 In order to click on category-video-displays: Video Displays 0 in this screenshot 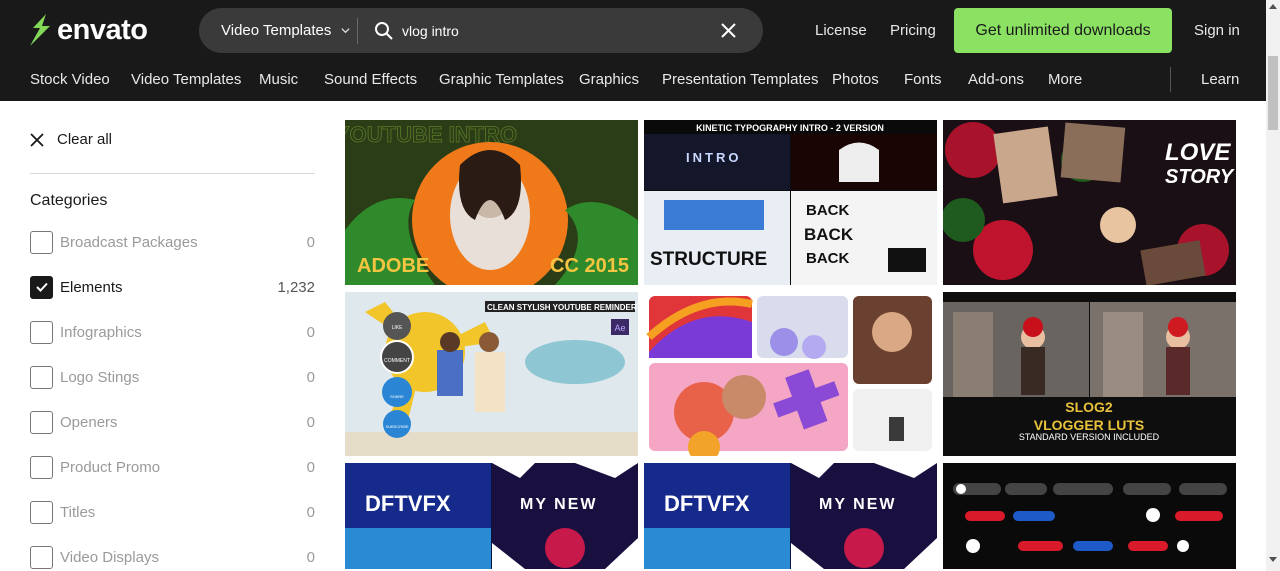, I will do `click(172, 557)`.